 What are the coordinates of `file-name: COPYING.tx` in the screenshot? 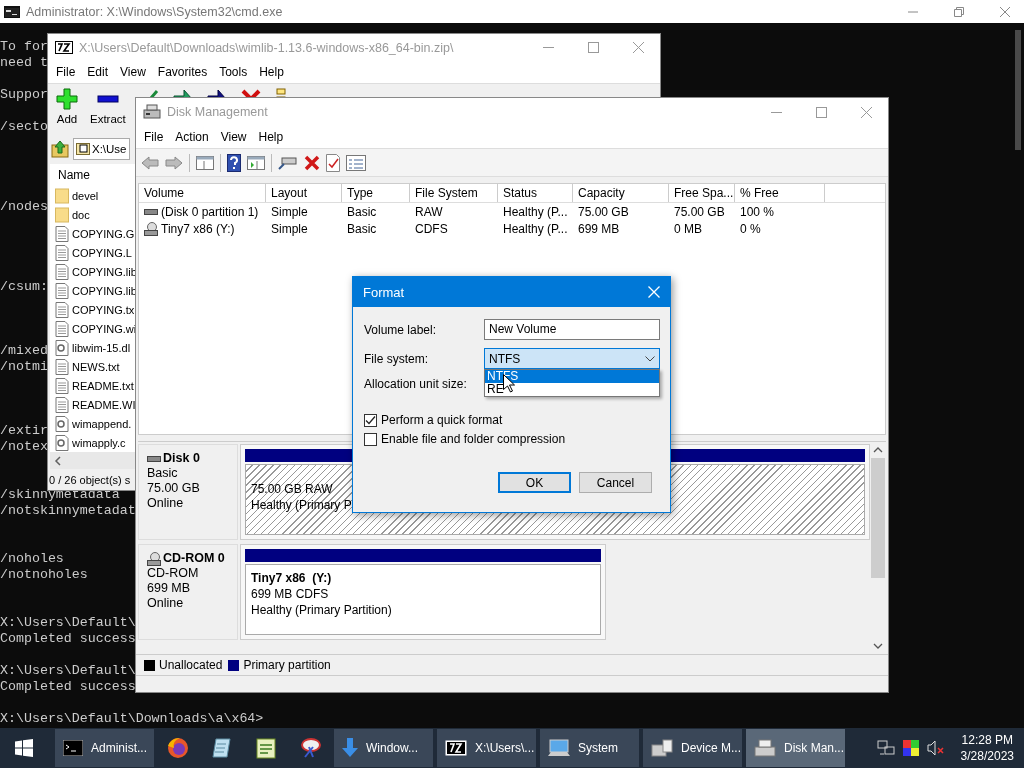 It's located at (103, 309).